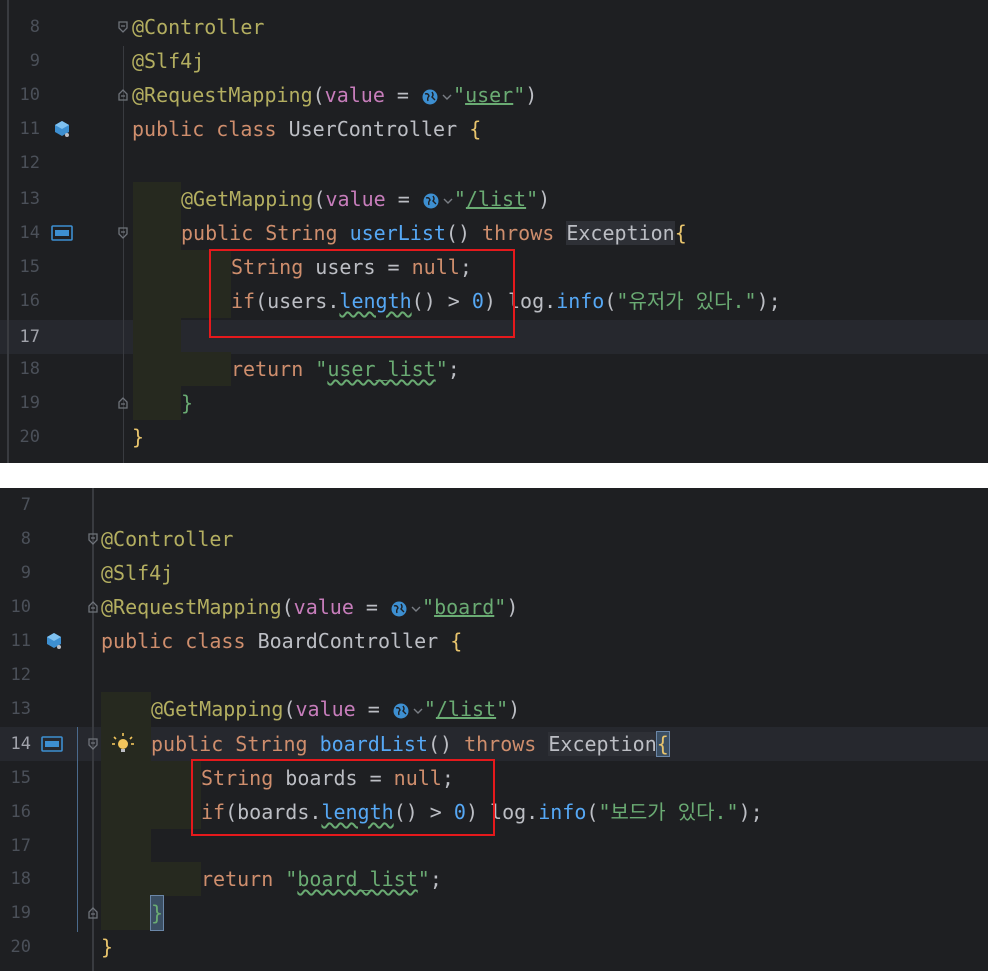 The image size is (988, 971). I want to click on code-line: 10 @RequestMapping(value = "board"), so click(494, 607).